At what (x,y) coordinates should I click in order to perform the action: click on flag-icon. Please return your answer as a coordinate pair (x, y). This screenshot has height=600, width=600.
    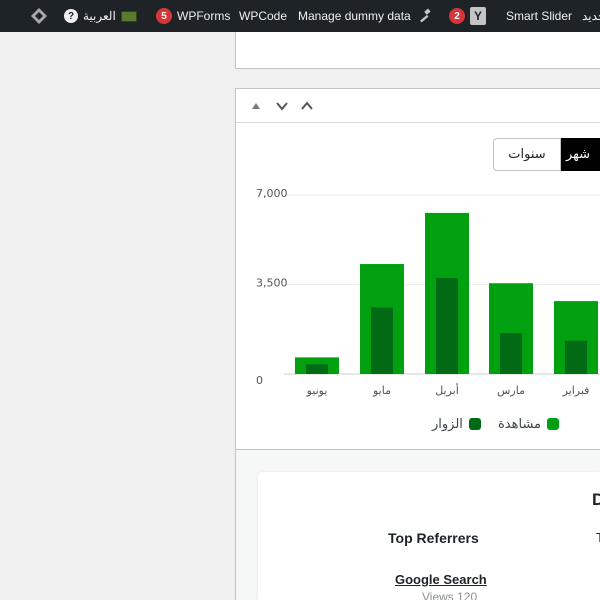
    Looking at the image, I should click on (128, 16).